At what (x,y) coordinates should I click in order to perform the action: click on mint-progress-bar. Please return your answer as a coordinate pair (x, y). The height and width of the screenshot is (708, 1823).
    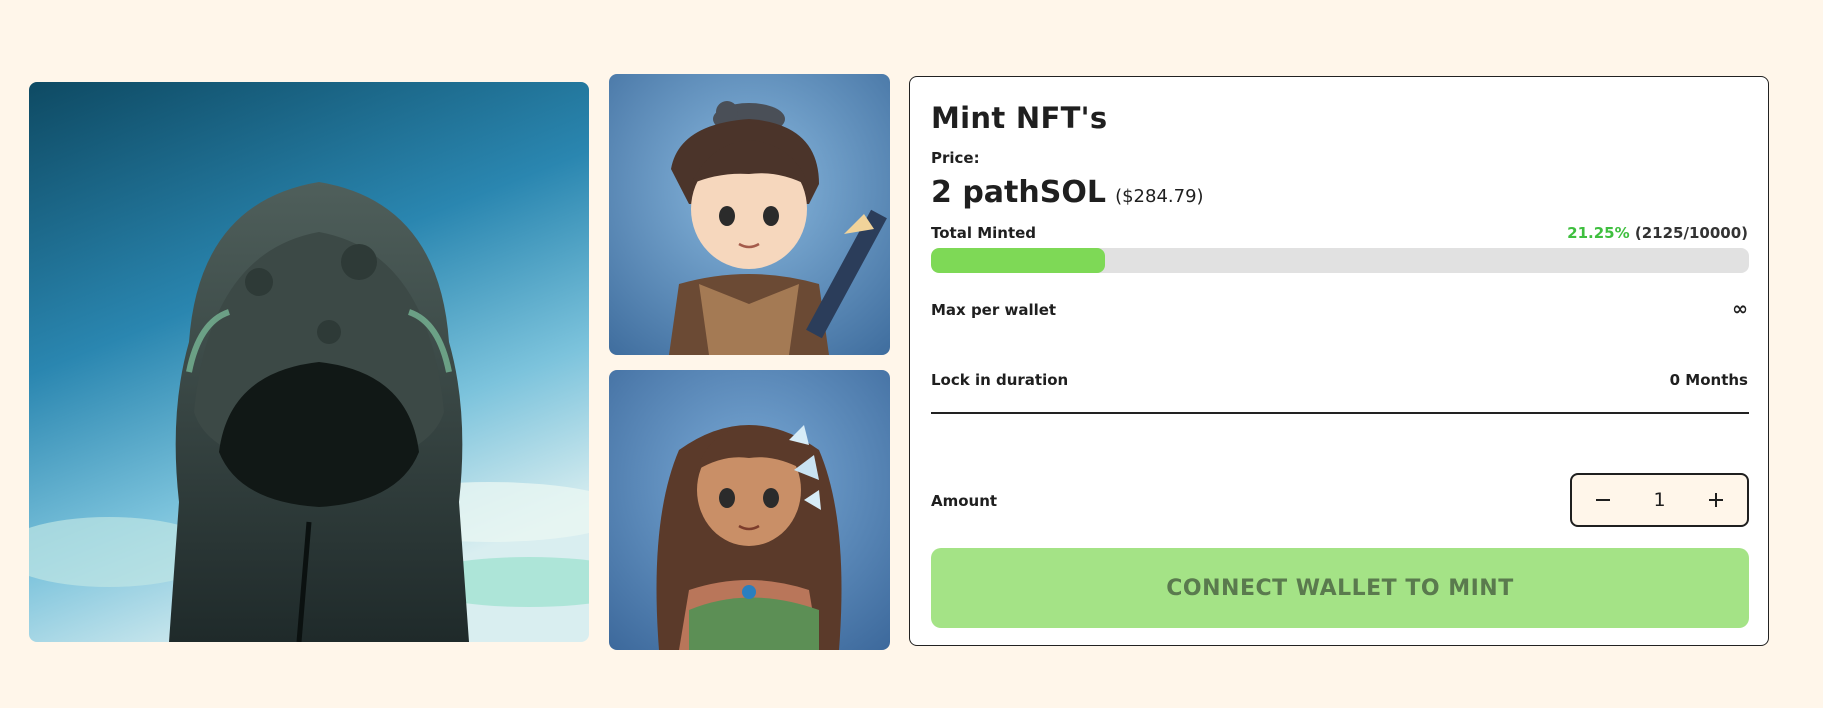
    Looking at the image, I should click on (1340, 260).